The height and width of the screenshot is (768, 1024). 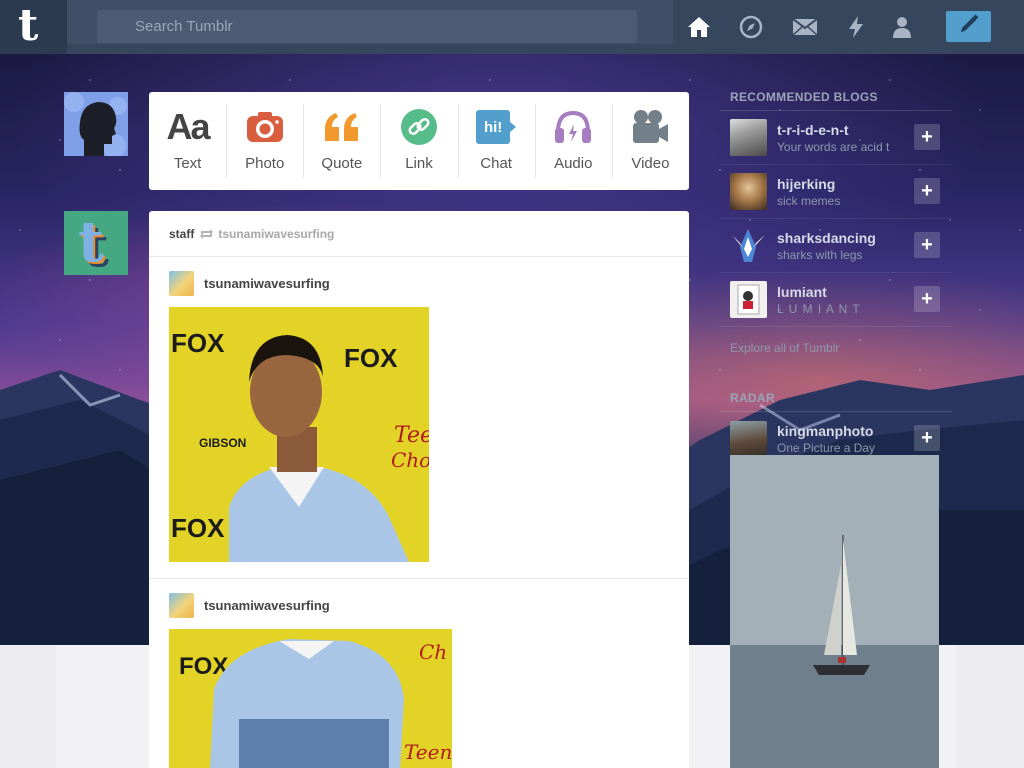 What do you see at coordinates (826, 448) in the screenshot?
I see `blog-description: One Picture a Day` at bounding box center [826, 448].